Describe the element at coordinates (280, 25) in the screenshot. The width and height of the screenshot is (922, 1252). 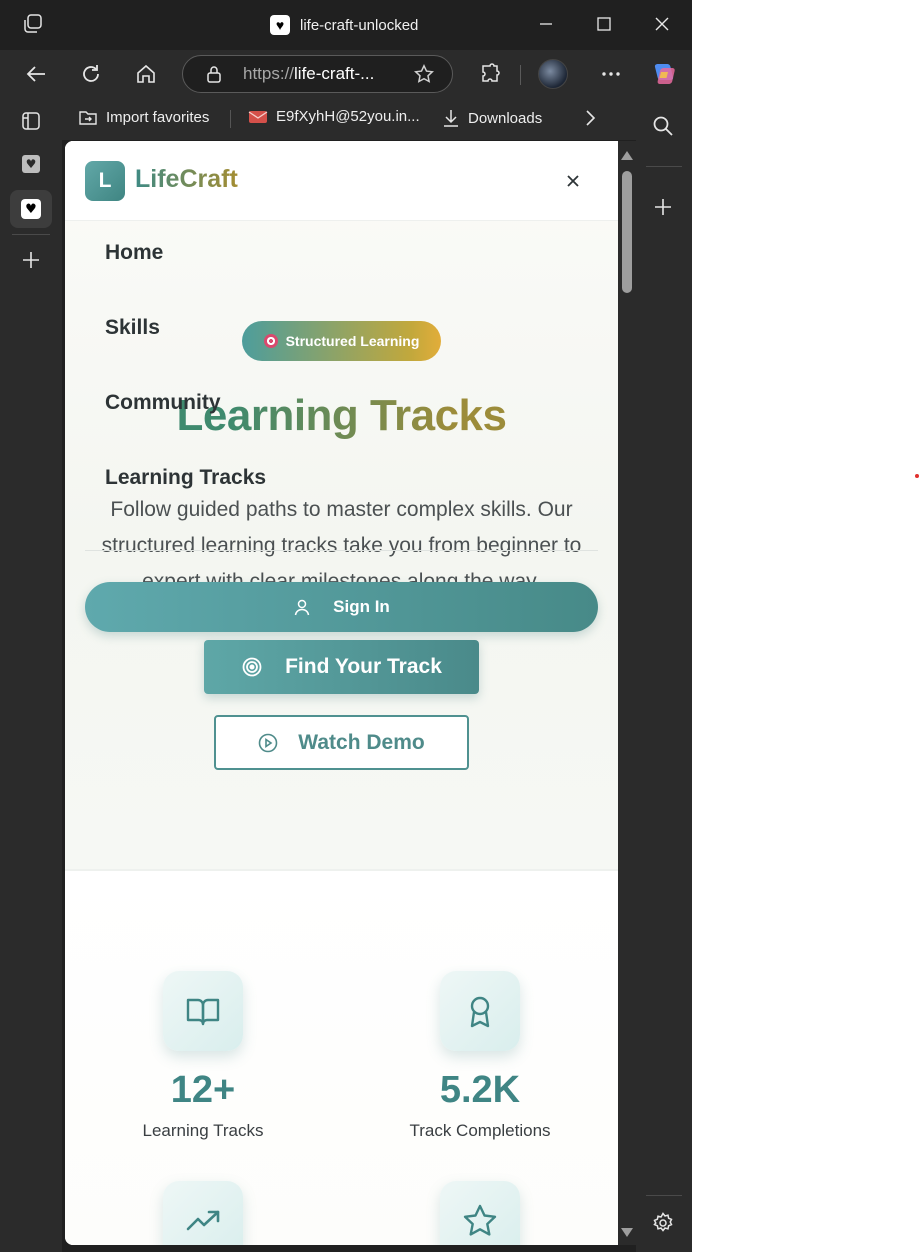
I see `site-favicon-icon: ♥` at that location.